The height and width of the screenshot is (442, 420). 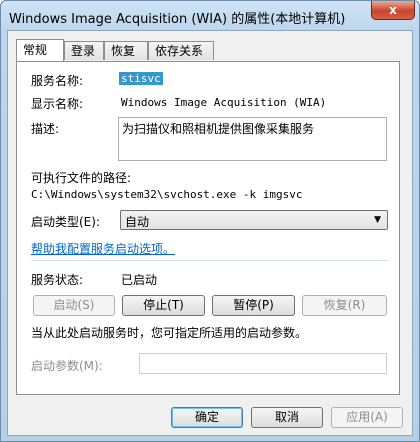 What do you see at coordinates (377, 220) in the screenshot?
I see `chevron-down-icon: ▼` at bounding box center [377, 220].